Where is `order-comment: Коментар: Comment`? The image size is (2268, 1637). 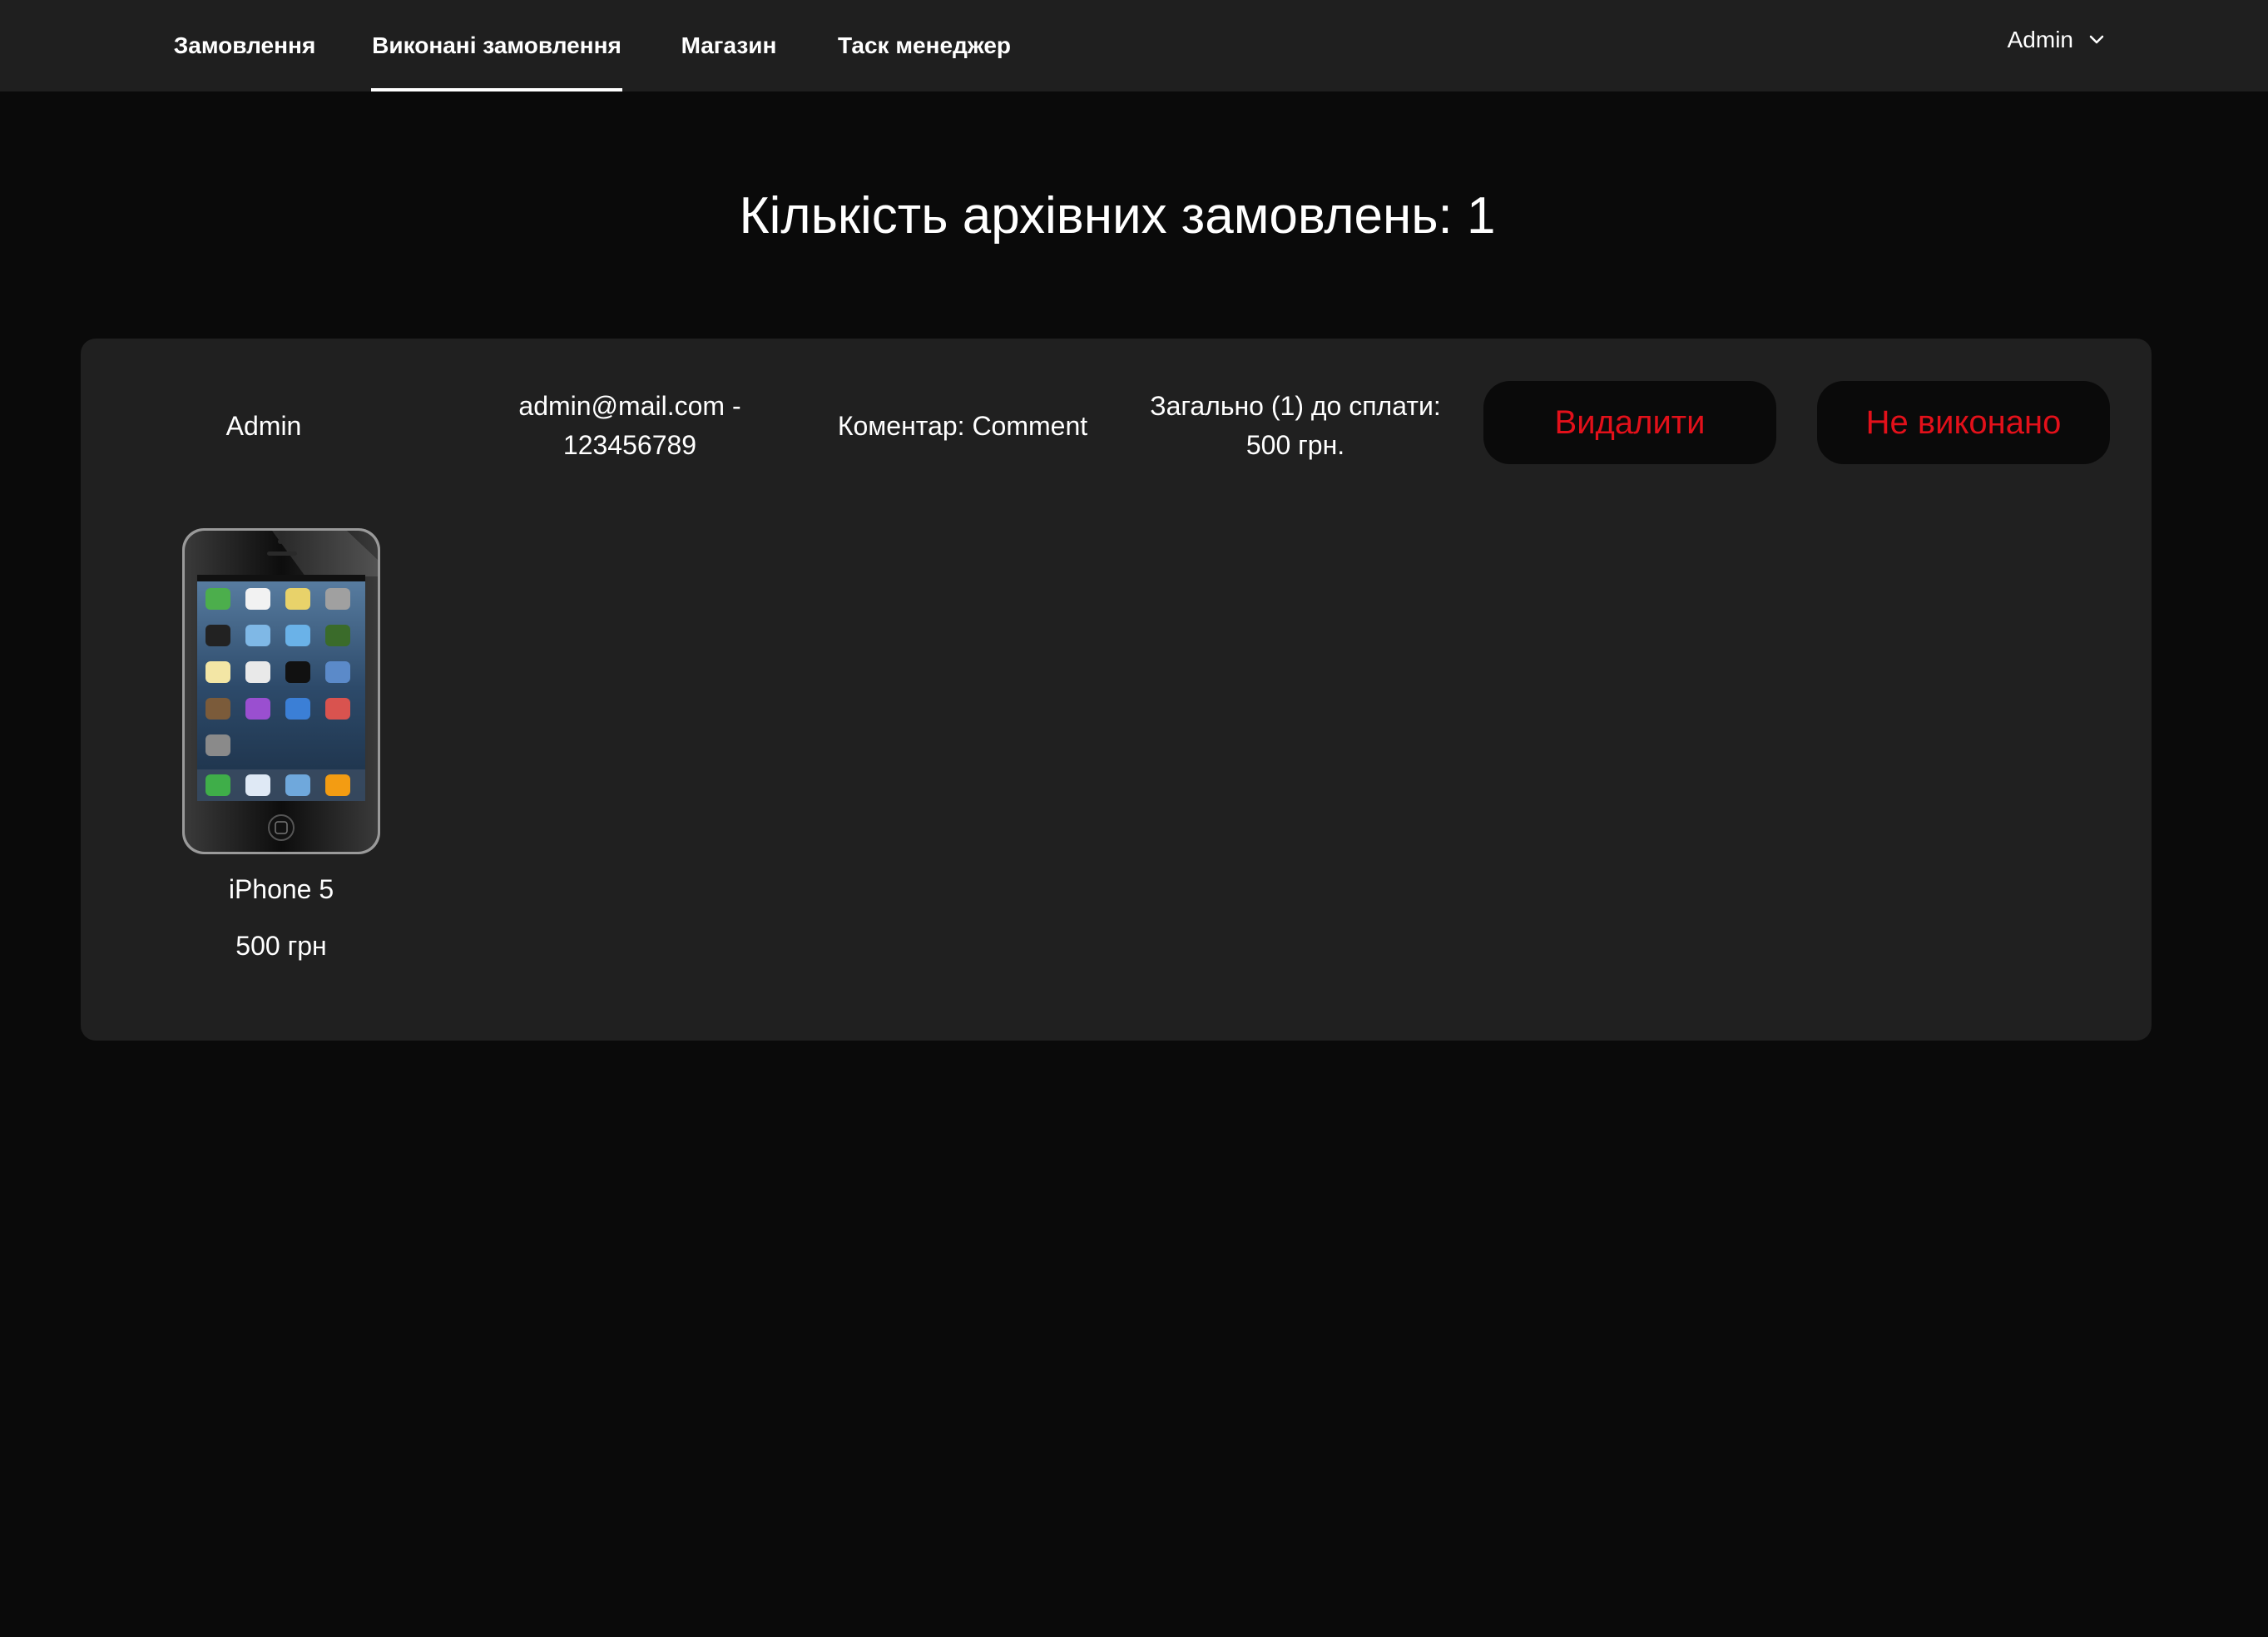
order-comment: Коментар: Comment is located at coordinates (962, 425).